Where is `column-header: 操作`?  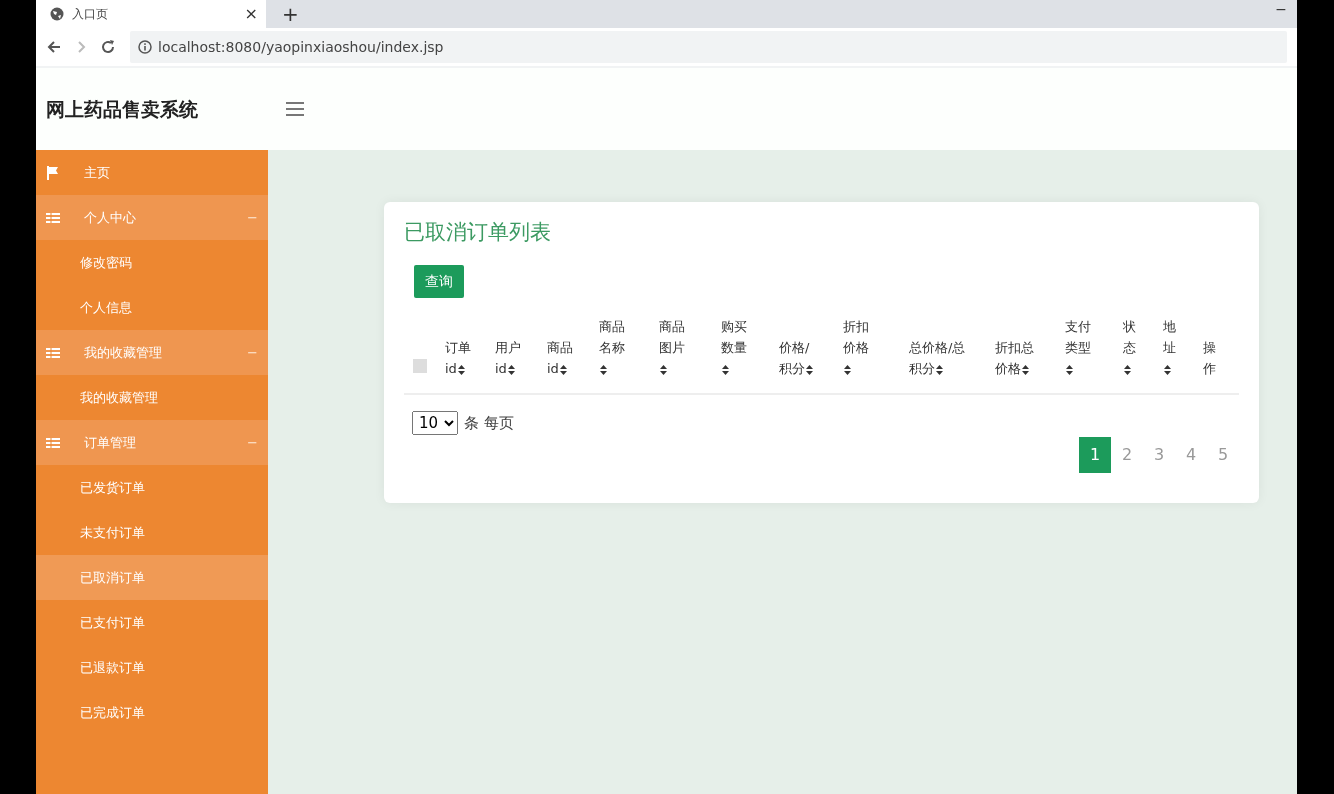
column-header: 操作 is located at coordinates (1209, 359).